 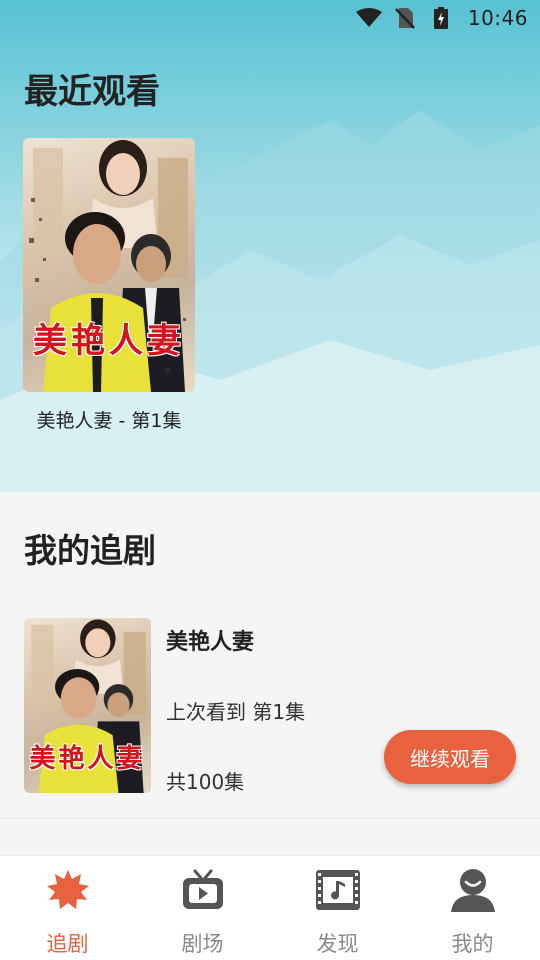 I want to click on user-icon, so click(x=473, y=890).